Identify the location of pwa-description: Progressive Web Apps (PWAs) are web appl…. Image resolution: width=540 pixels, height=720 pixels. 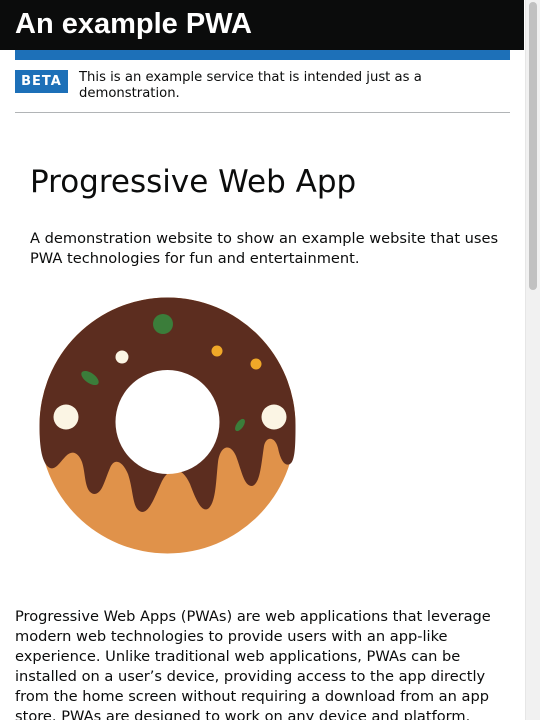
(253, 664).